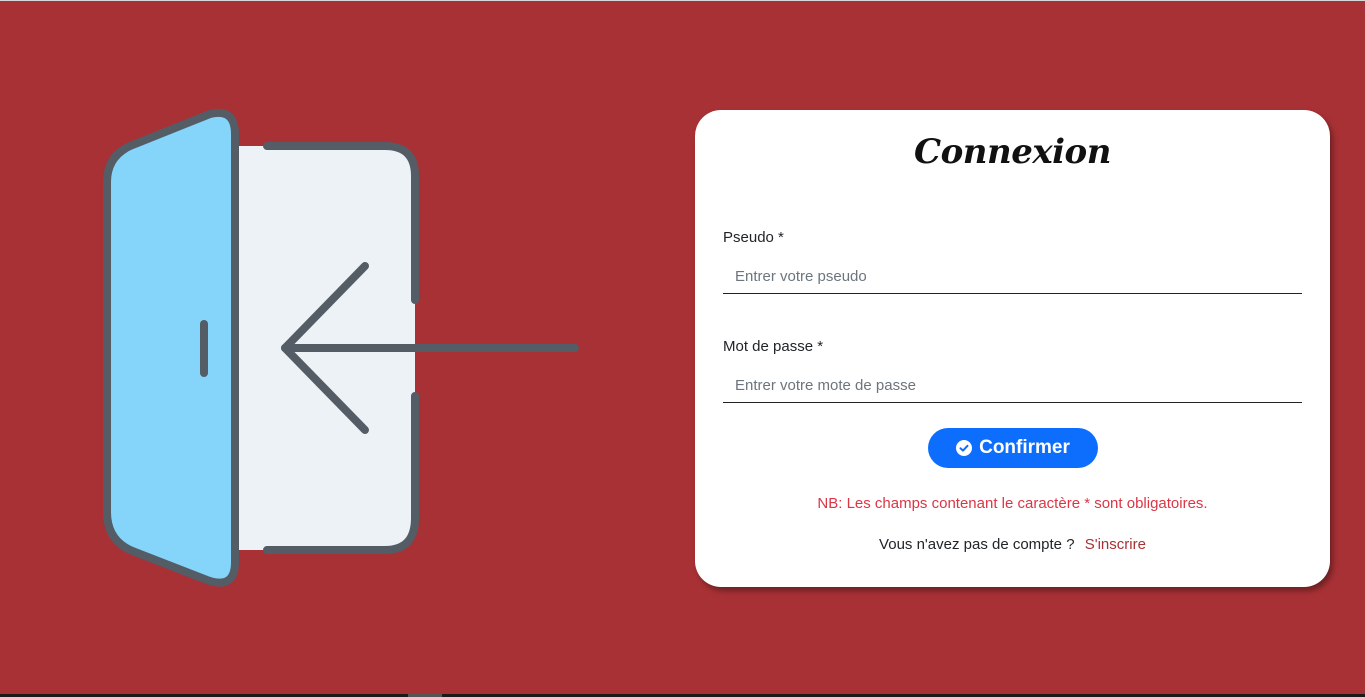  What do you see at coordinates (1115, 544) in the screenshot?
I see `signup-link: S'inscrire` at bounding box center [1115, 544].